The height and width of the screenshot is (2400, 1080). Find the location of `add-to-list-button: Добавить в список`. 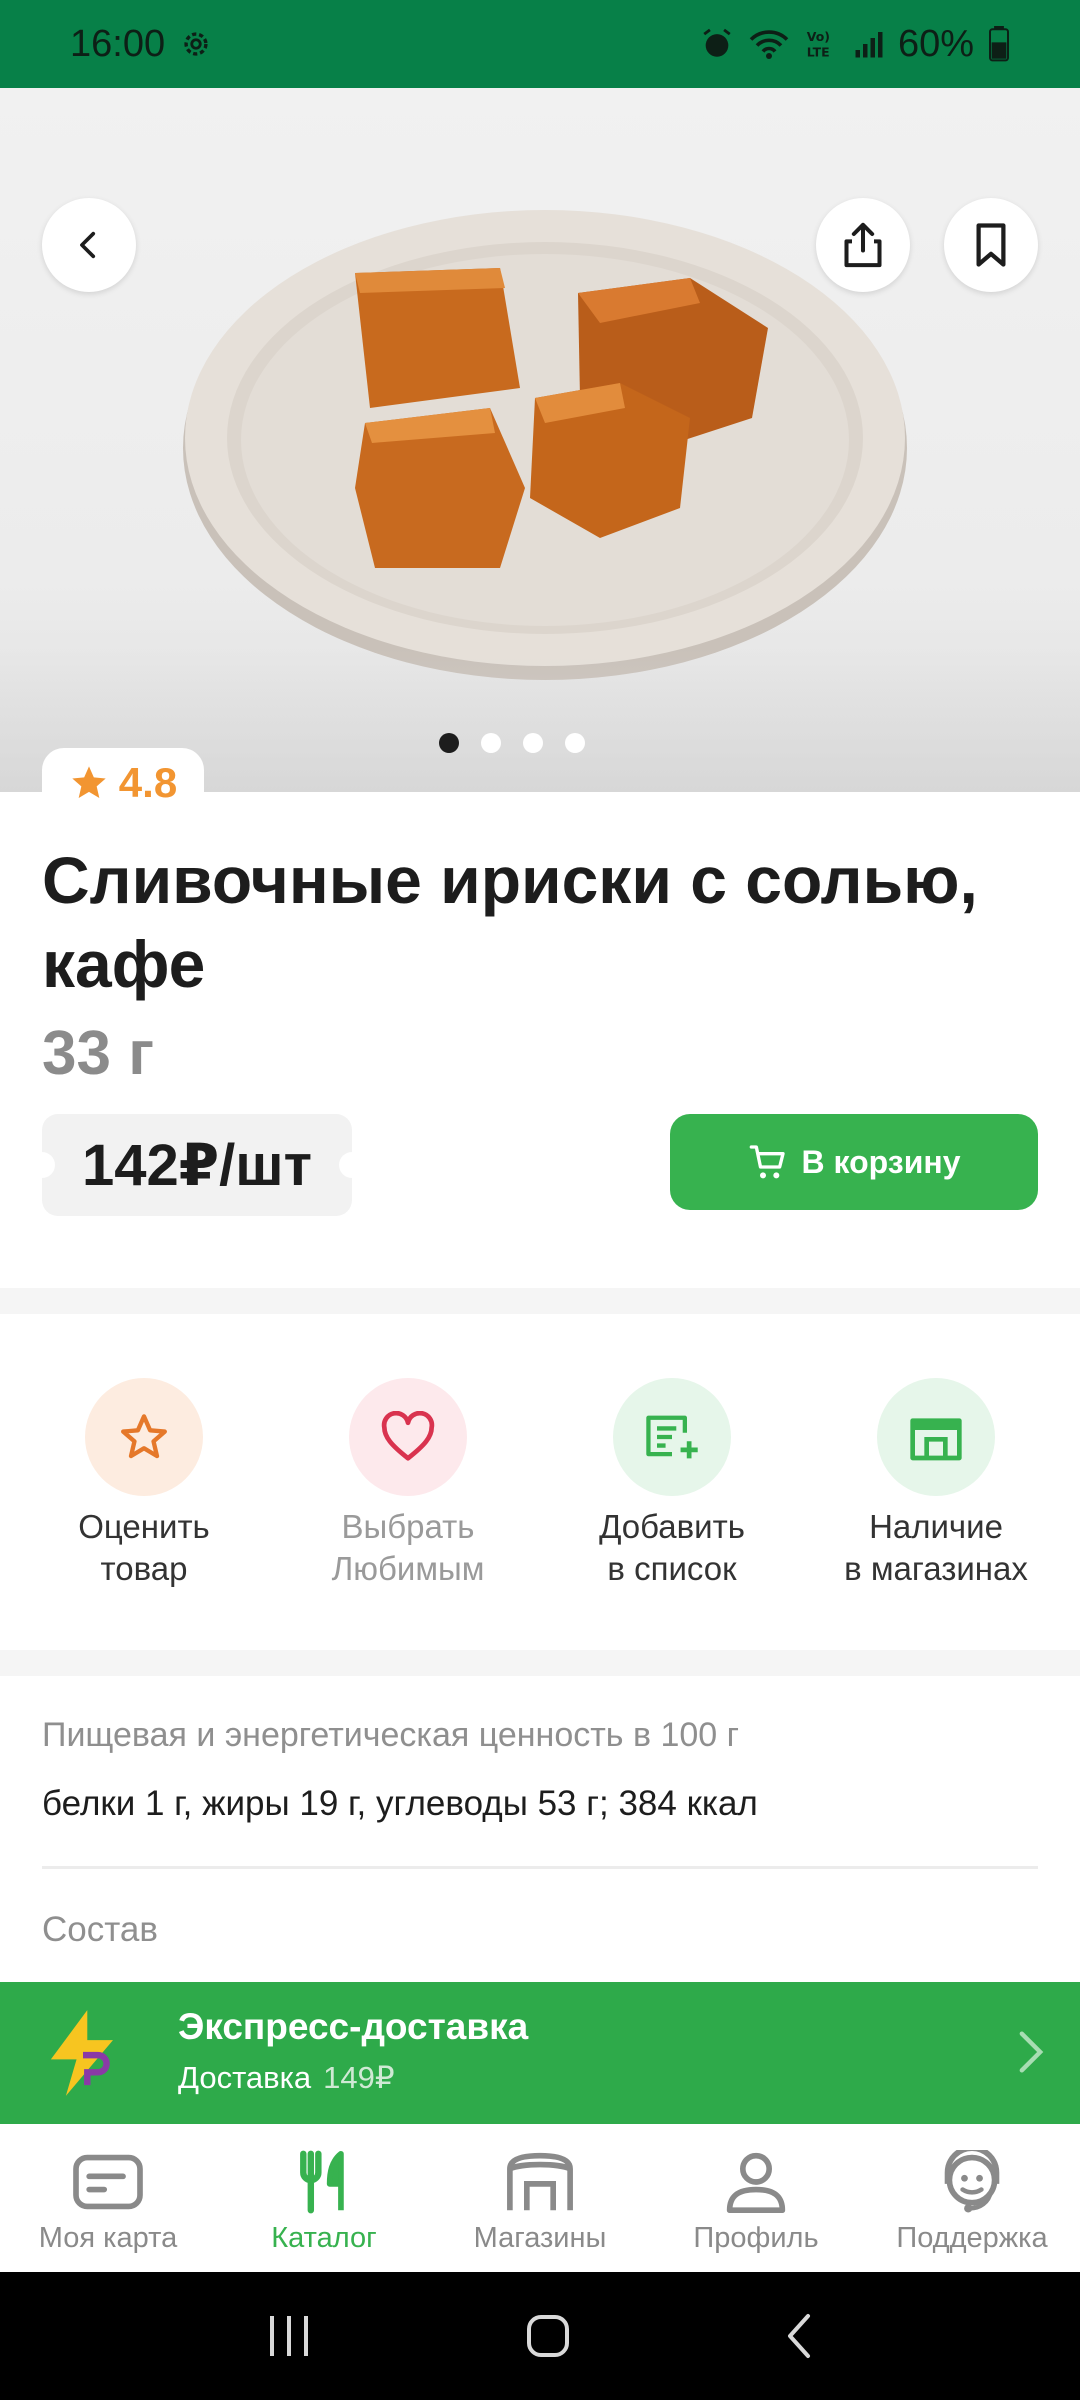

add-to-list-button: Добавить в список is located at coordinates (672, 1484).